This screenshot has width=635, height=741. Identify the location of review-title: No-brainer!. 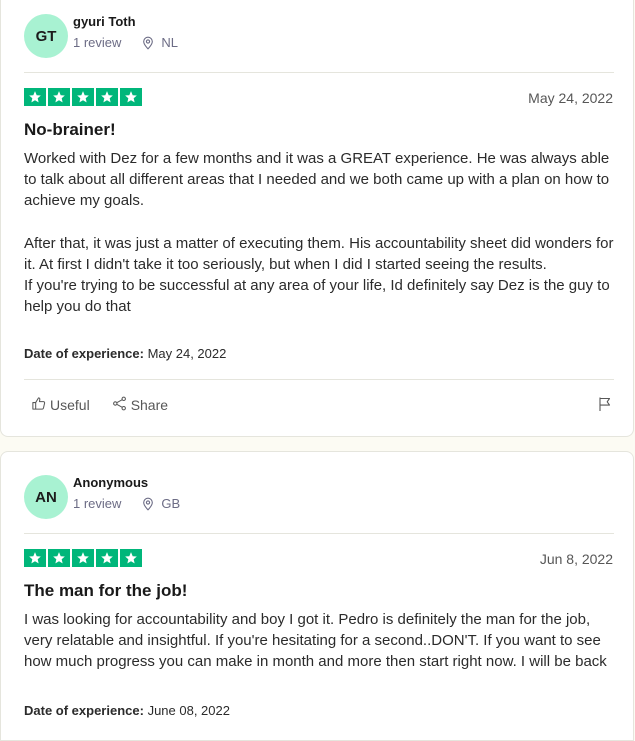
(70, 130).